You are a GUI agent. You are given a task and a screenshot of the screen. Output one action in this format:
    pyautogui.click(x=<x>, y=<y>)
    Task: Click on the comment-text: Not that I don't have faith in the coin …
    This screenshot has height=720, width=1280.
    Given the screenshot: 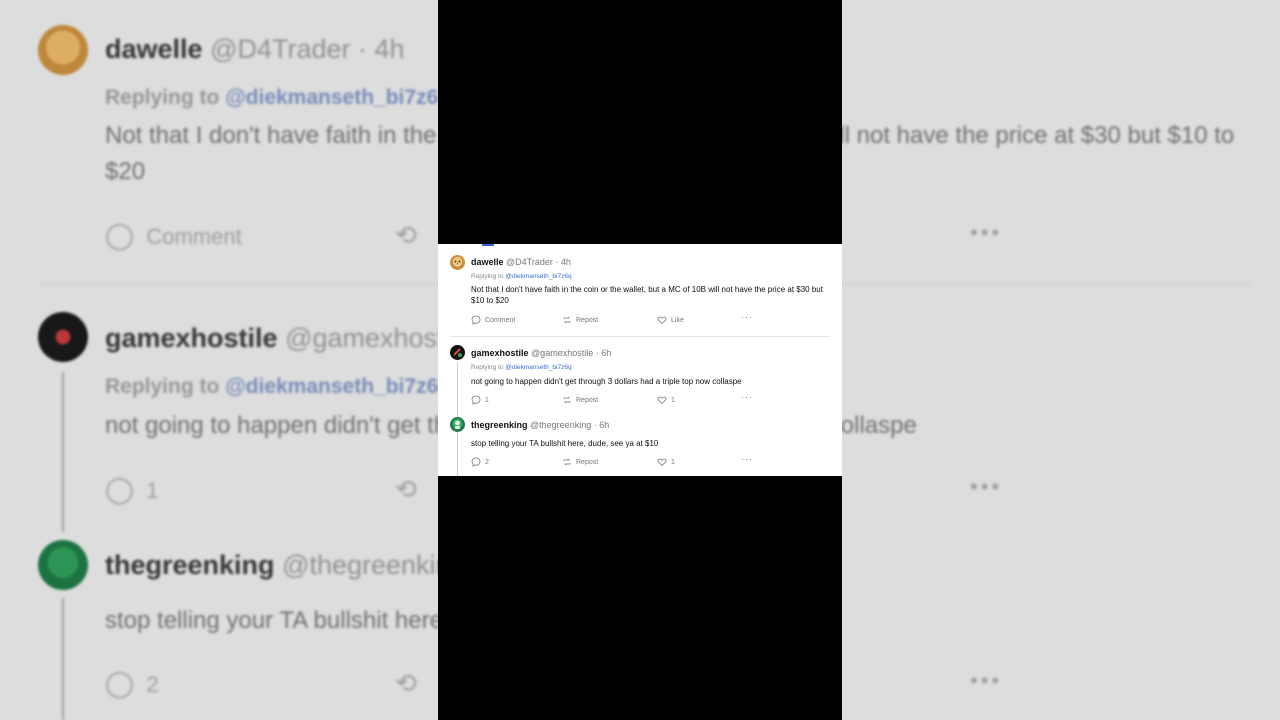 What is the action you would take?
    pyautogui.click(x=647, y=295)
    